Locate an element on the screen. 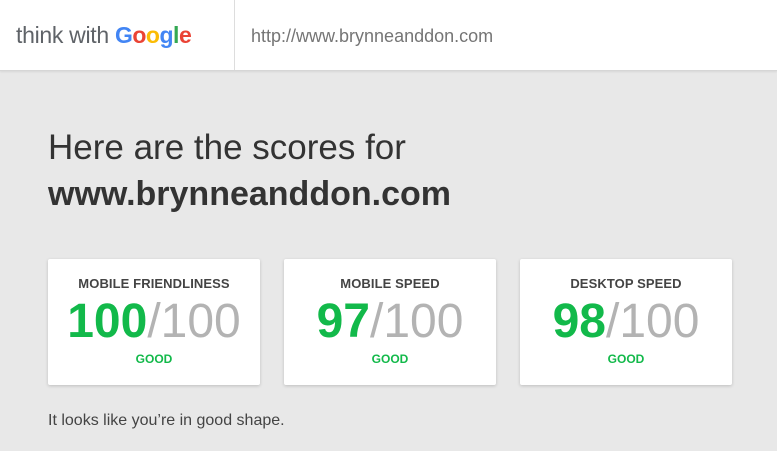 The width and height of the screenshot is (777, 451). header-divider is located at coordinates (234, 35).